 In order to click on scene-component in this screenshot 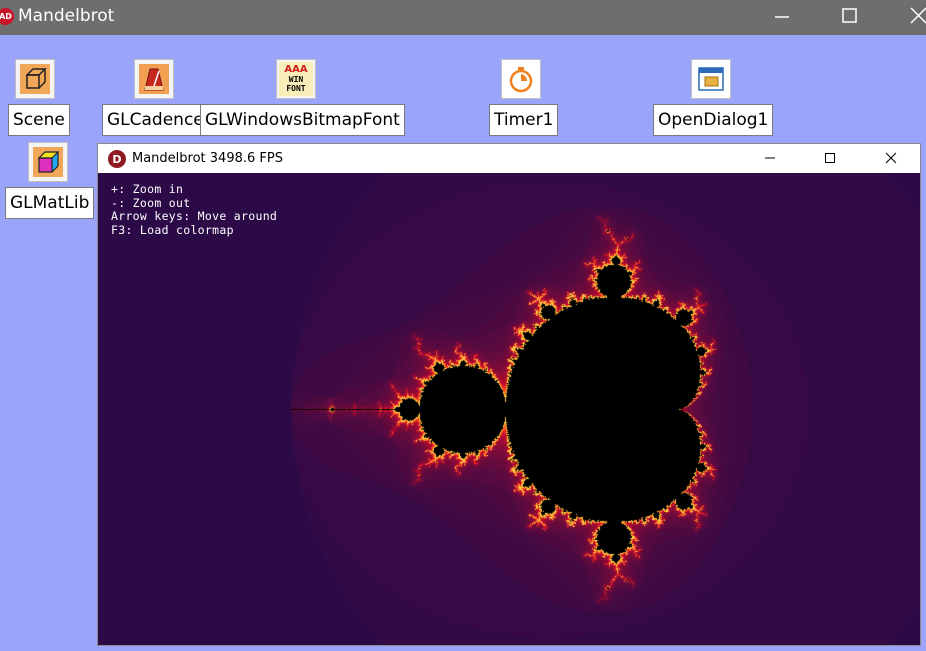, I will do `click(35, 79)`.